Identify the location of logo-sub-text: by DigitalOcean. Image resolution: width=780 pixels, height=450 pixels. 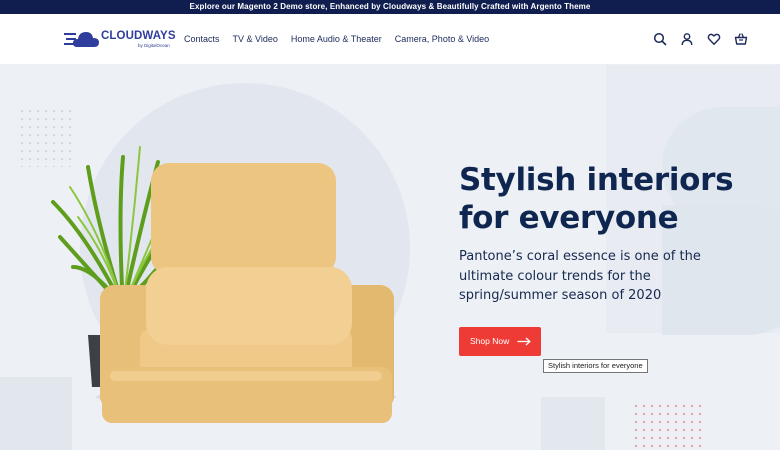
(154, 45).